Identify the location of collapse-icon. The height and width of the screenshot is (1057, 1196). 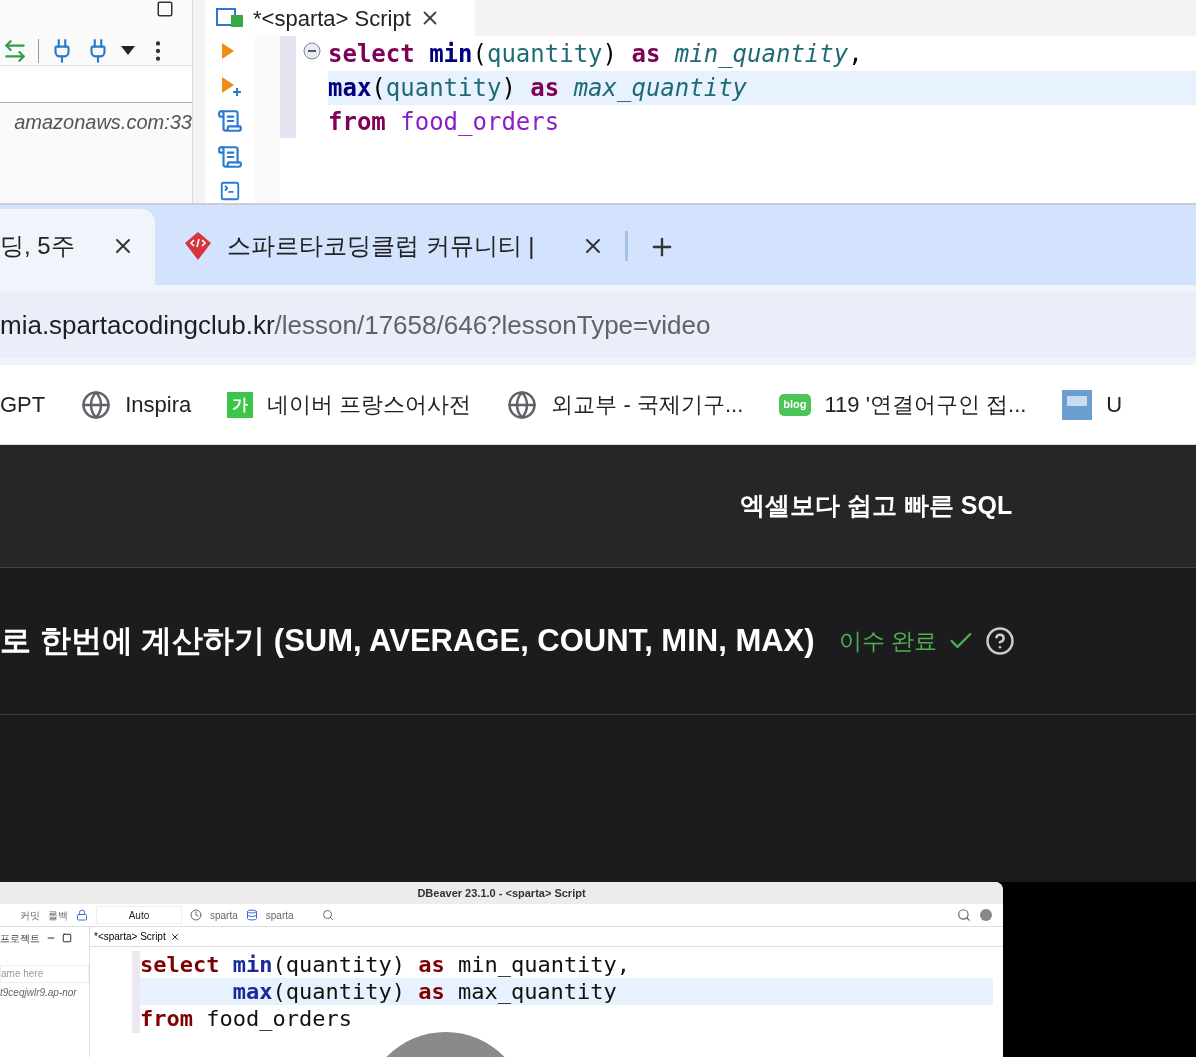
(312, 51).